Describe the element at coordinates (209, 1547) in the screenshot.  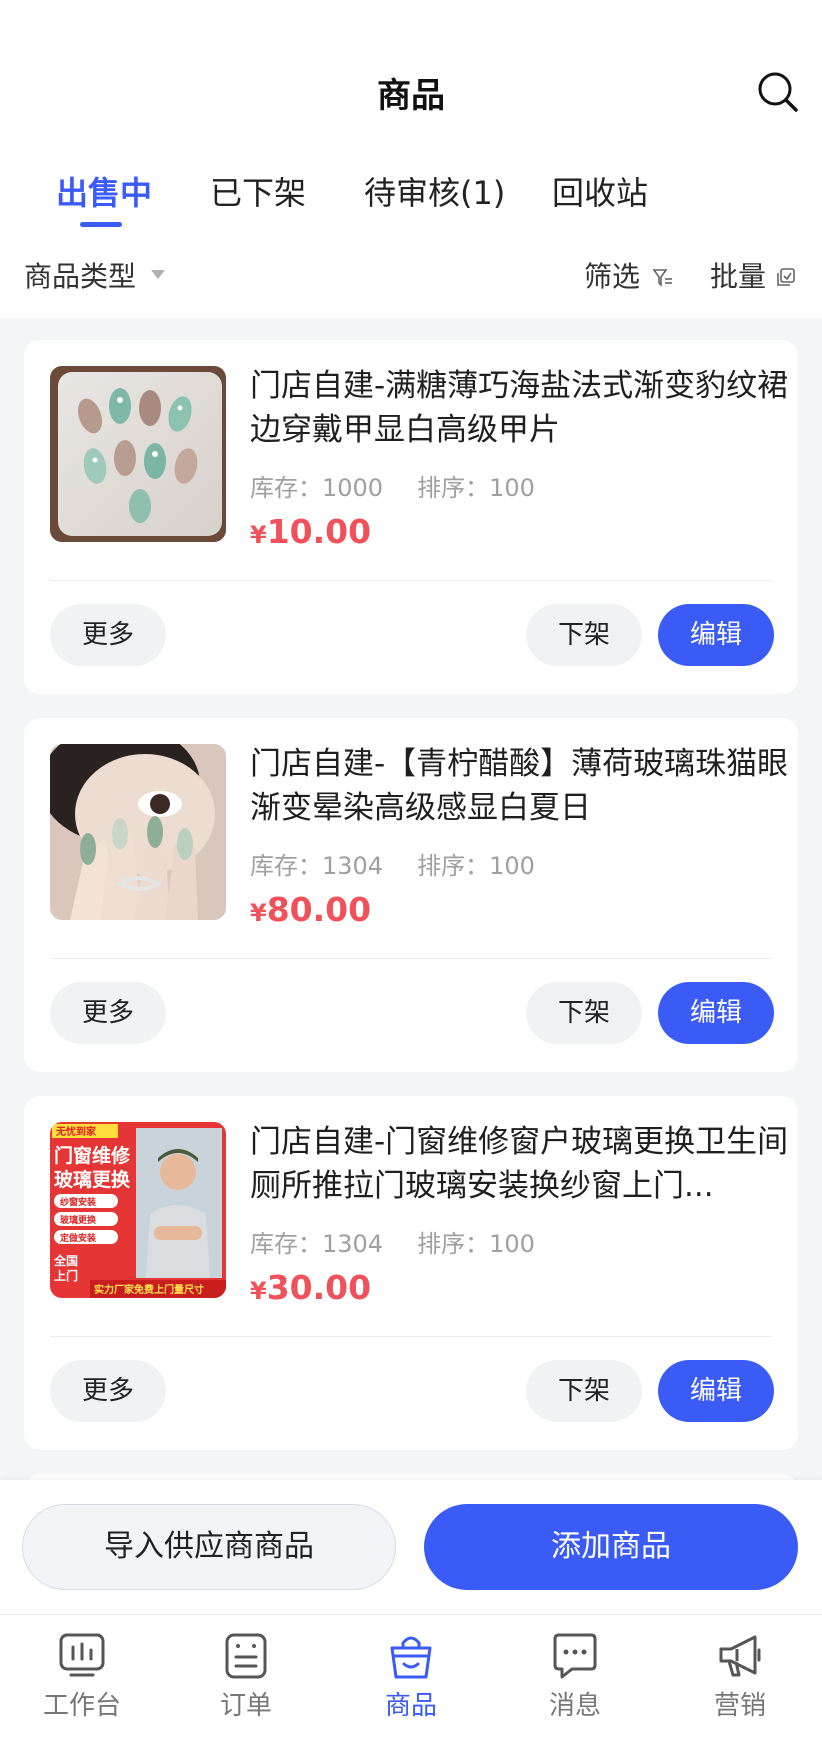
I see `import-supplier-products-button: 导入供应商商品` at that location.